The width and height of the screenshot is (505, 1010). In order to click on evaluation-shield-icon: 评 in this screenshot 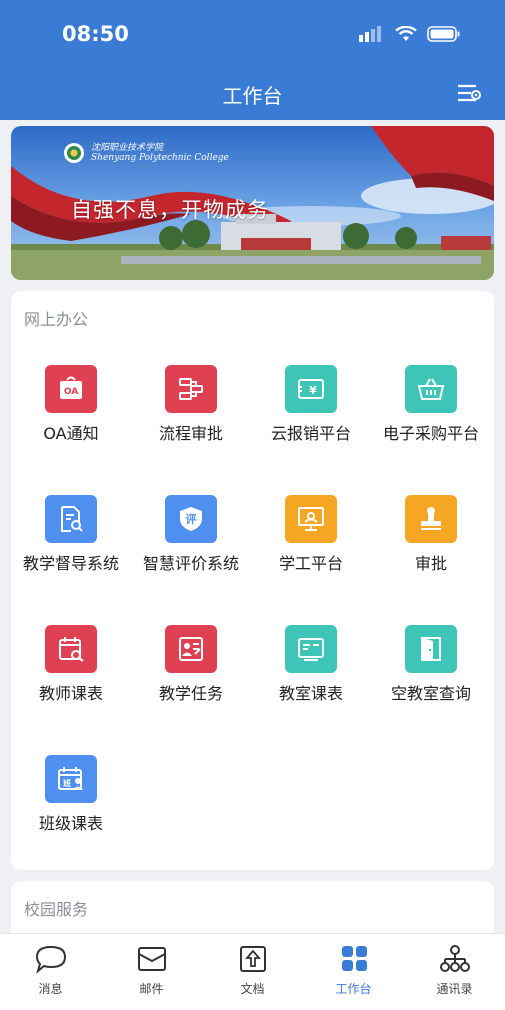, I will do `click(191, 519)`.